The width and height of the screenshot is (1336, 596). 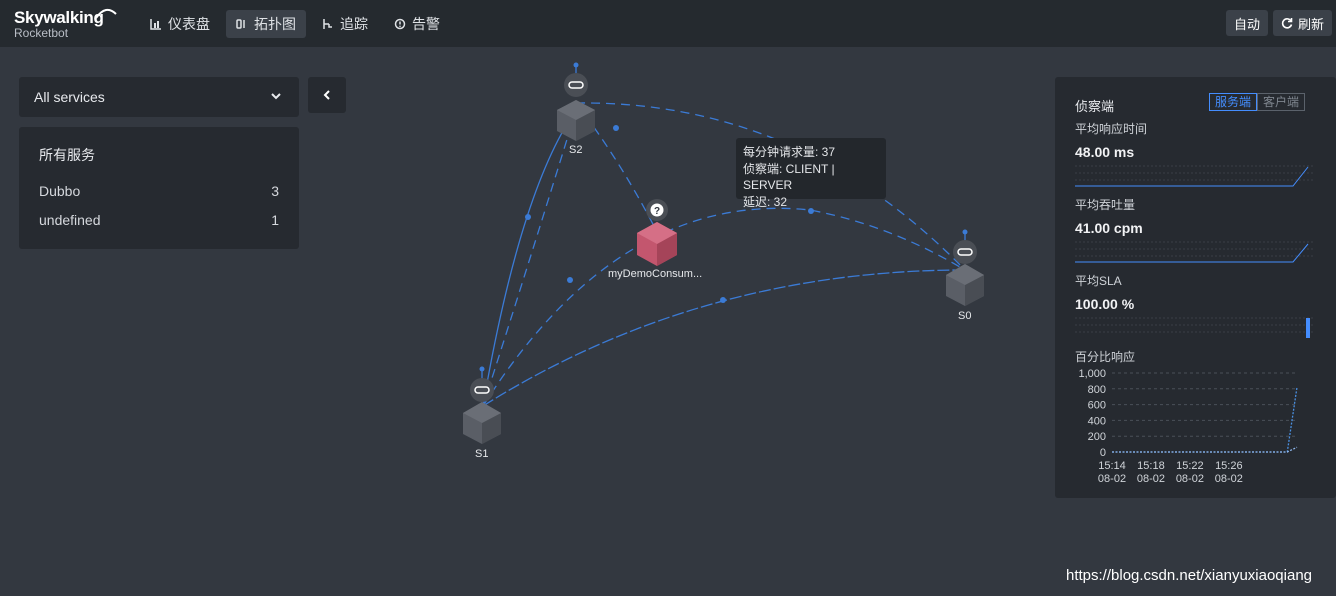 I want to click on nav-trace-label: 追踪, so click(x=354, y=24).